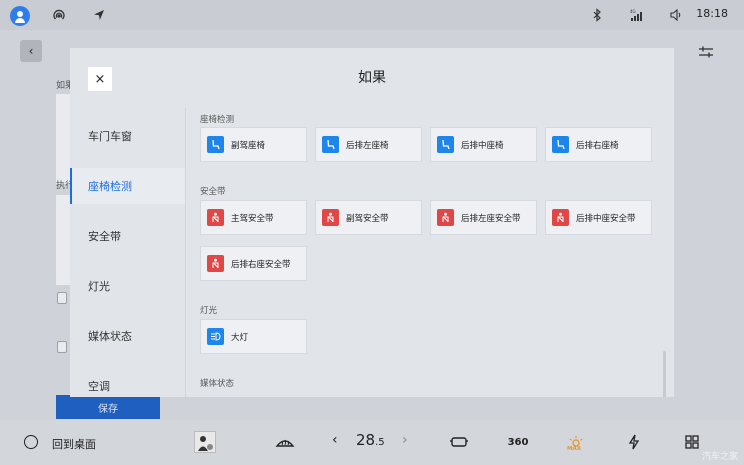 Image resolution: width=744 pixels, height=465 pixels. I want to click on max-label: MAX, so click(574, 449).